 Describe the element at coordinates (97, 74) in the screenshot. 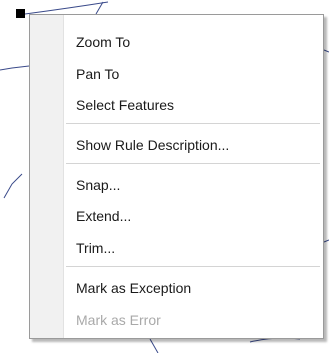

I see `menu-item-pan-to: Pan To` at that location.